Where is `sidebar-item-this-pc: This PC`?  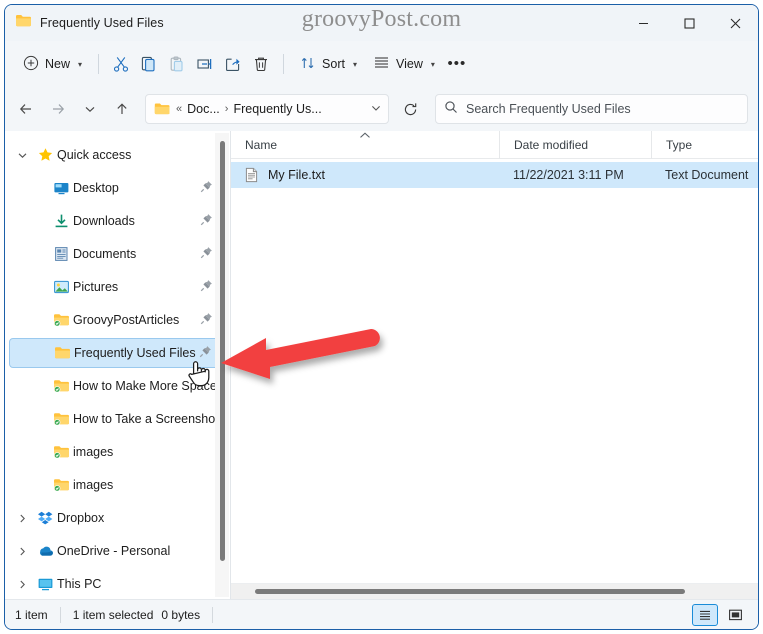 sidebar-item-this-pc: This PC is located at coordinates (114, 584).